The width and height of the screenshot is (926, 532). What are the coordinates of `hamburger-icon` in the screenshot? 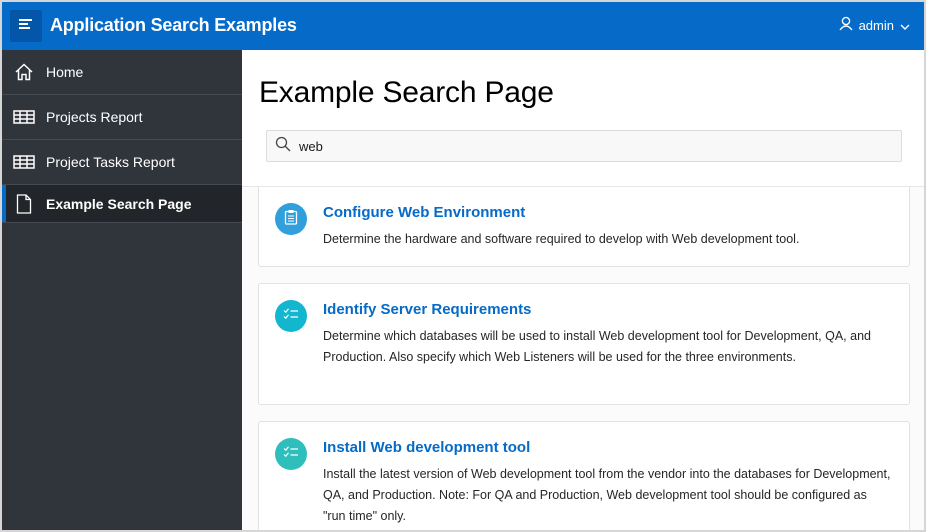 It's located at (26, 26).